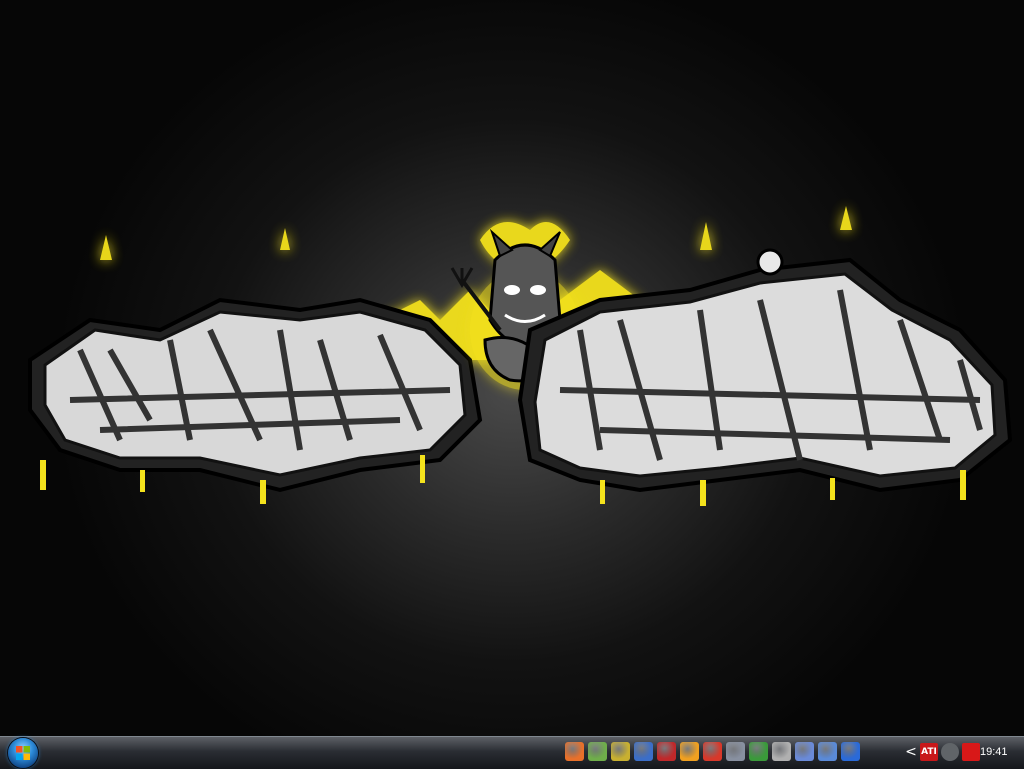 Image resolution: width=1024 pixels, height=769 pixels. I want to click on winamp-icon, so click(620, 751).